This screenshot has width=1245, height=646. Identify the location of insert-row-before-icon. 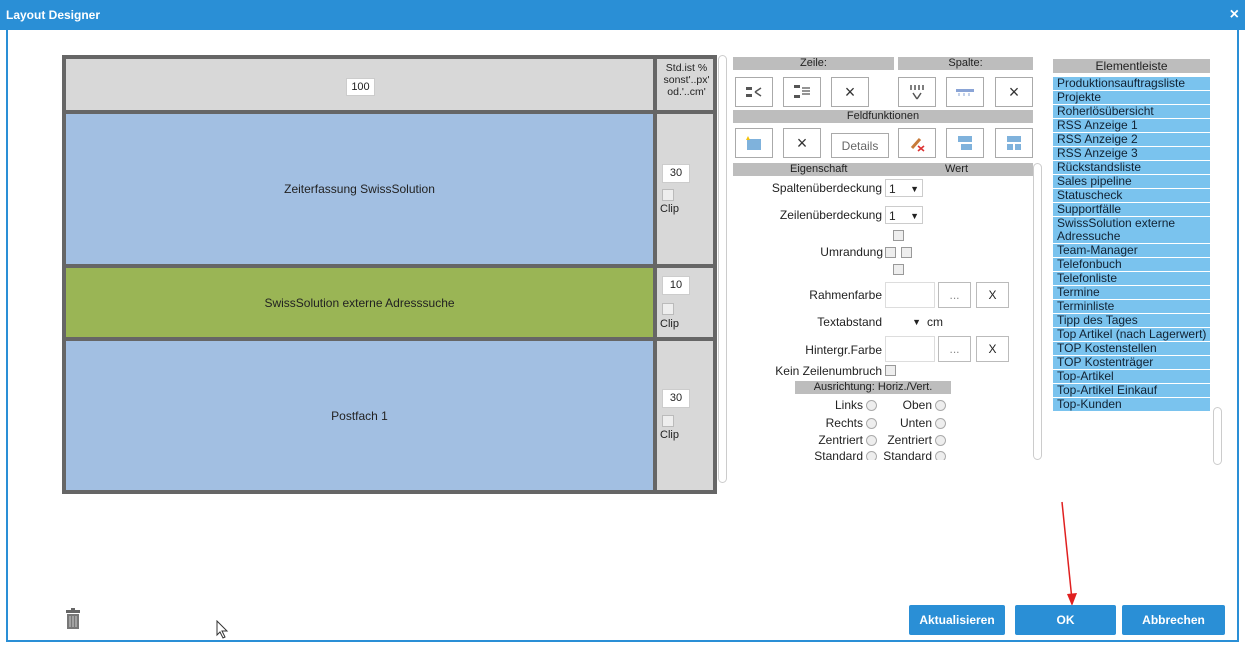
(754, 92).